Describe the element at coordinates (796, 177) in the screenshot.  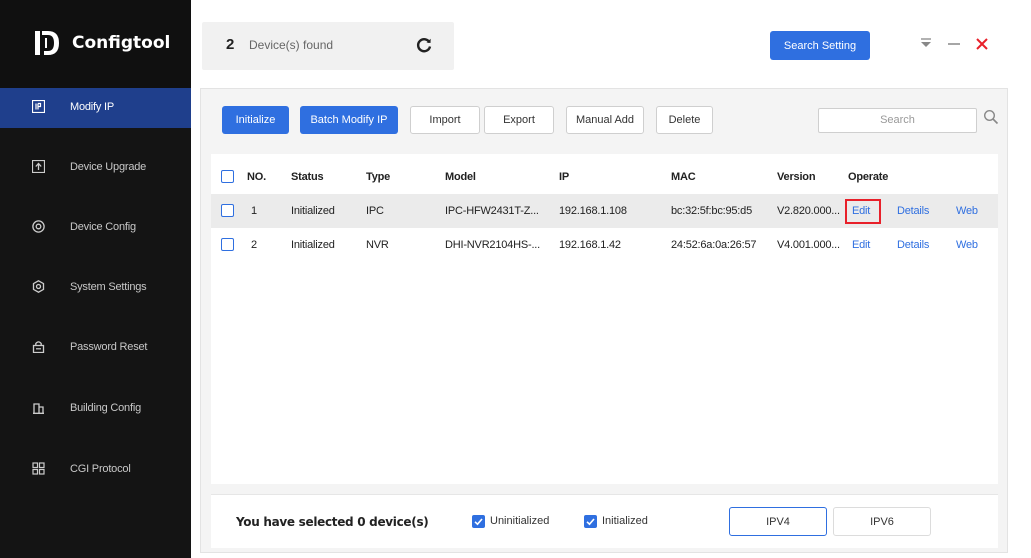
I see `column-header-version: Version` at that location.